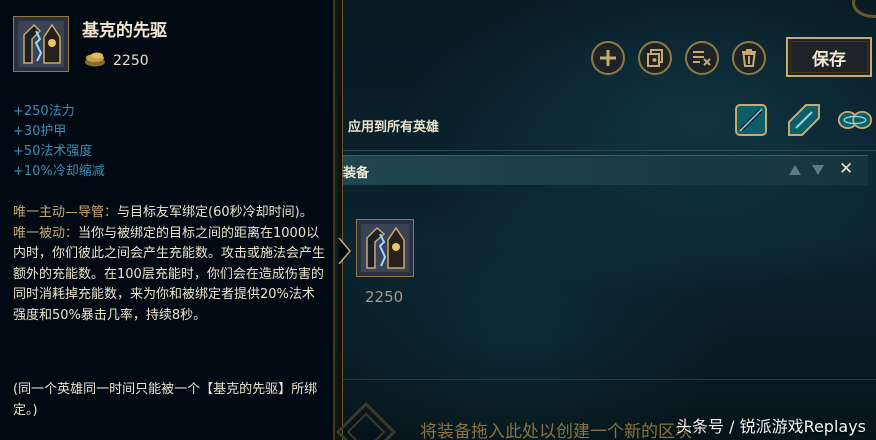 Image resolution: width=876 pixels, height=440 pixels. Describe the element at coordinates (165, 400) in the screenshot. I see `item-note: (同一个英雄同一时间只能被一个【基克的先驱】所绑定。)` at that location.